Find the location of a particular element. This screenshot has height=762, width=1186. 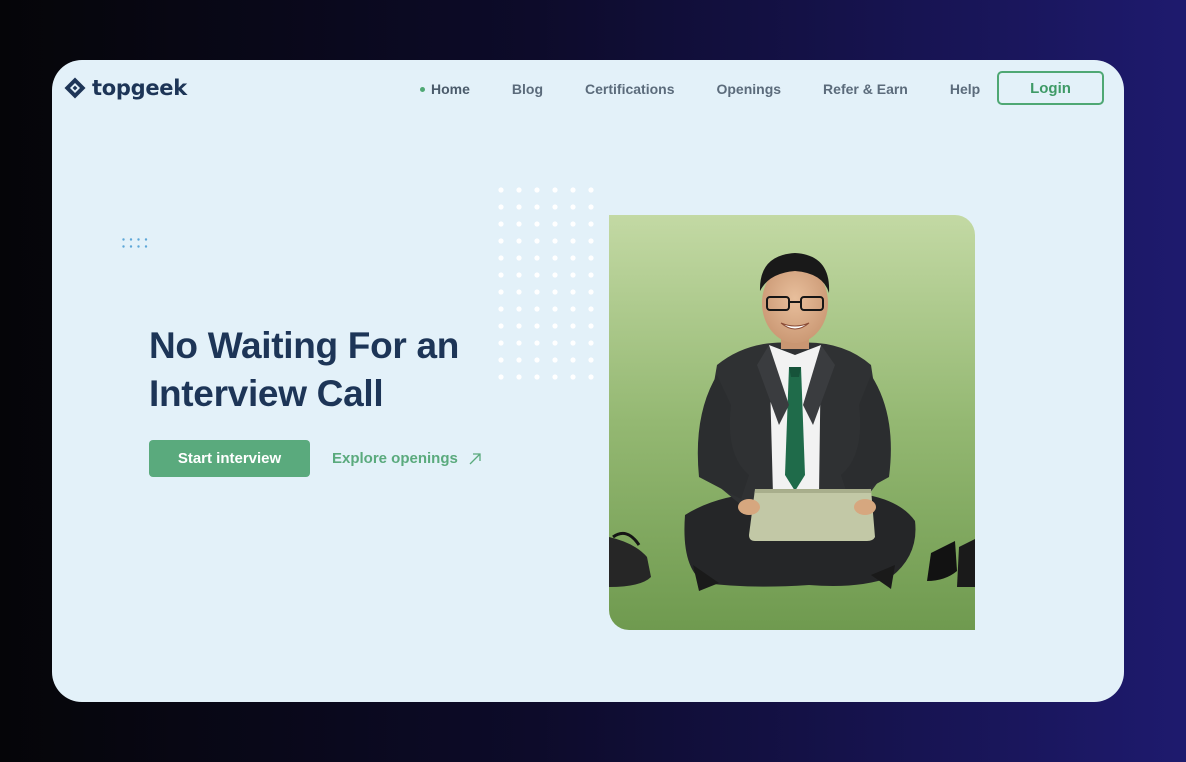

login-button: Login is located at coordinates (1050, 88).